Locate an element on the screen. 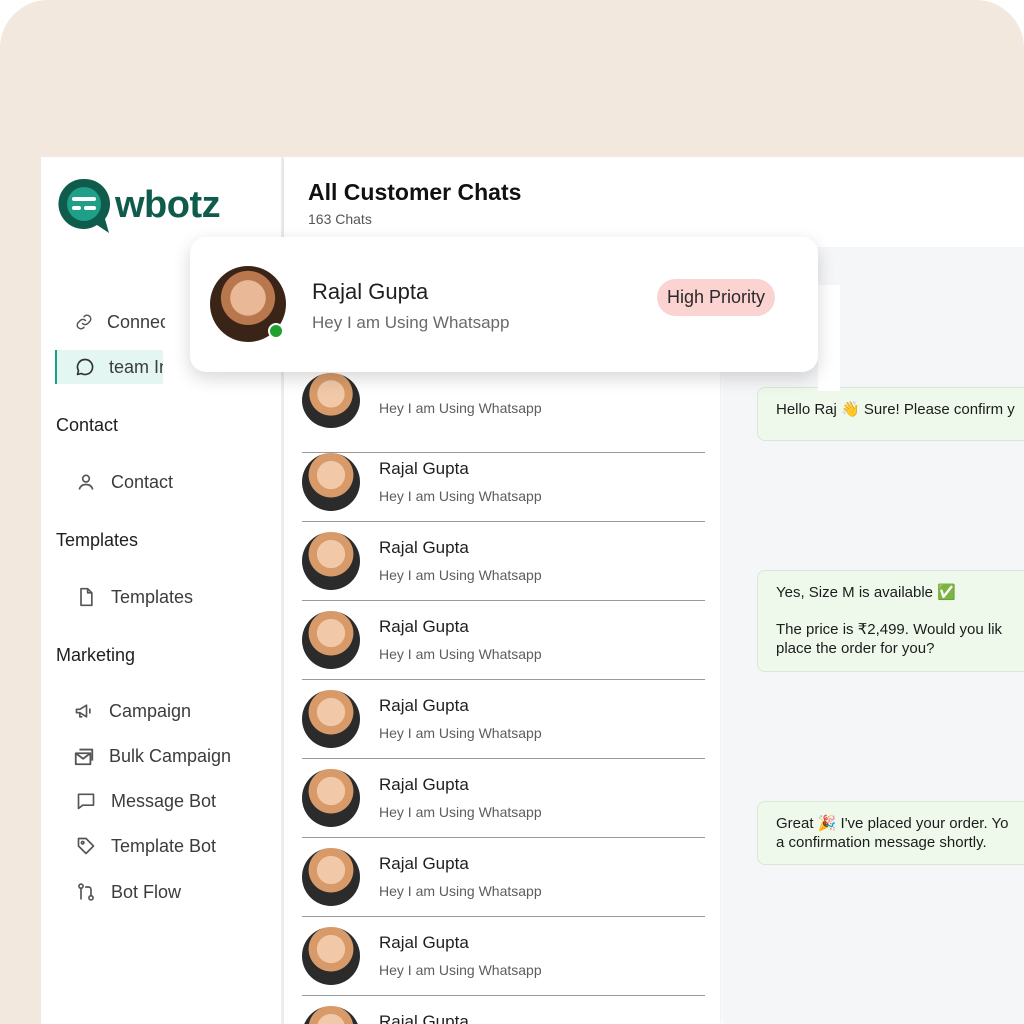 The image size is (1024, 1024). tag-icon is located at coordinates (86, 846).